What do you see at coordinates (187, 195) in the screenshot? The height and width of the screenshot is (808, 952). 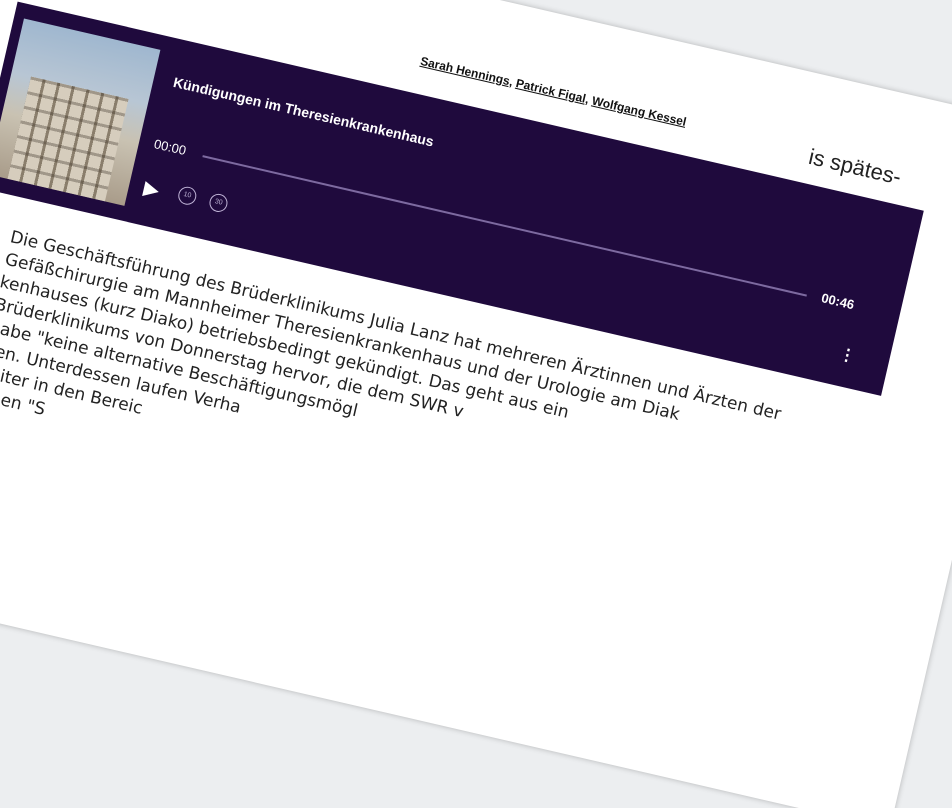 I see `rewind-icon: 10` at bounding box center [187, 195].